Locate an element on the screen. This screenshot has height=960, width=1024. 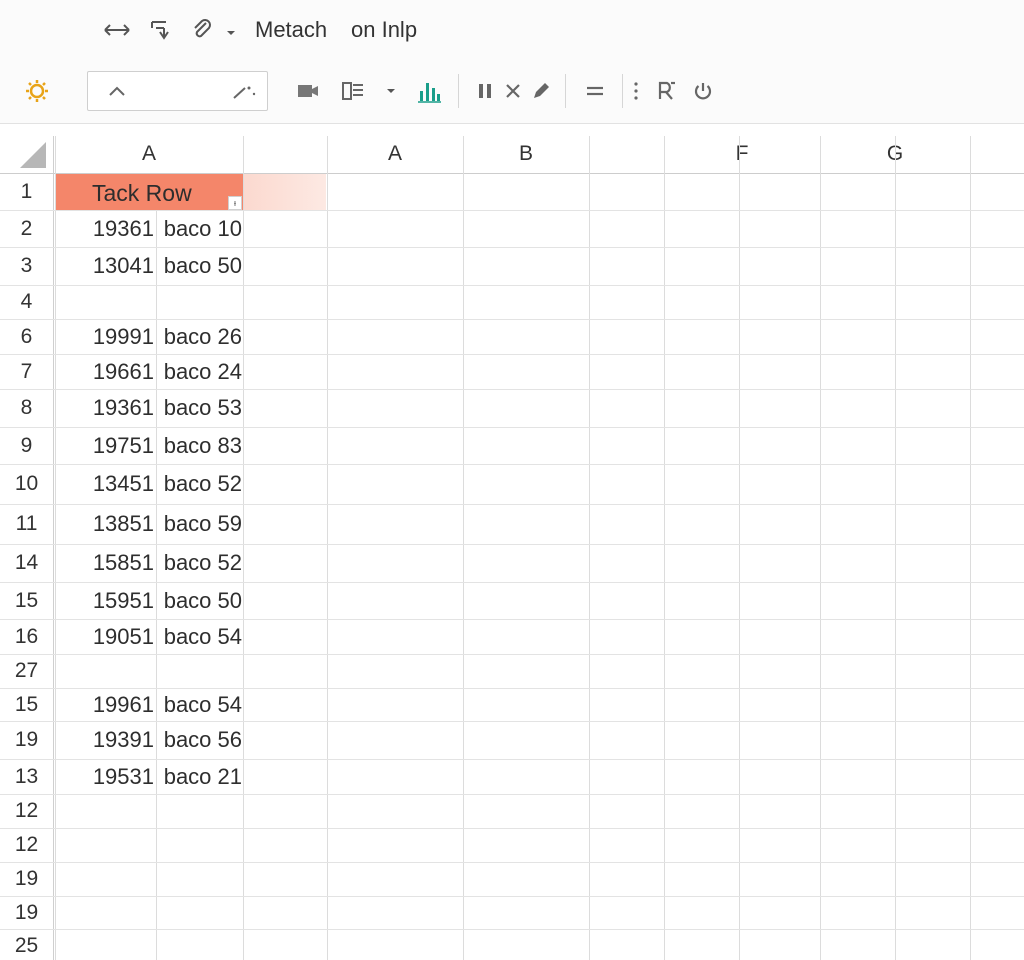
row-header: 6 is located at coordinates (26, 337).